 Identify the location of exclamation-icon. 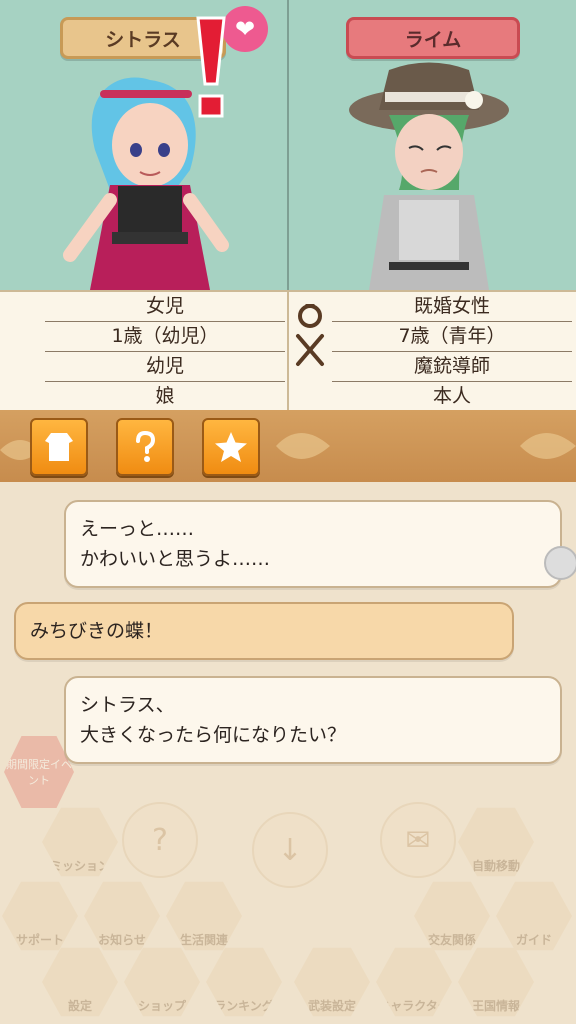
(211, 67).